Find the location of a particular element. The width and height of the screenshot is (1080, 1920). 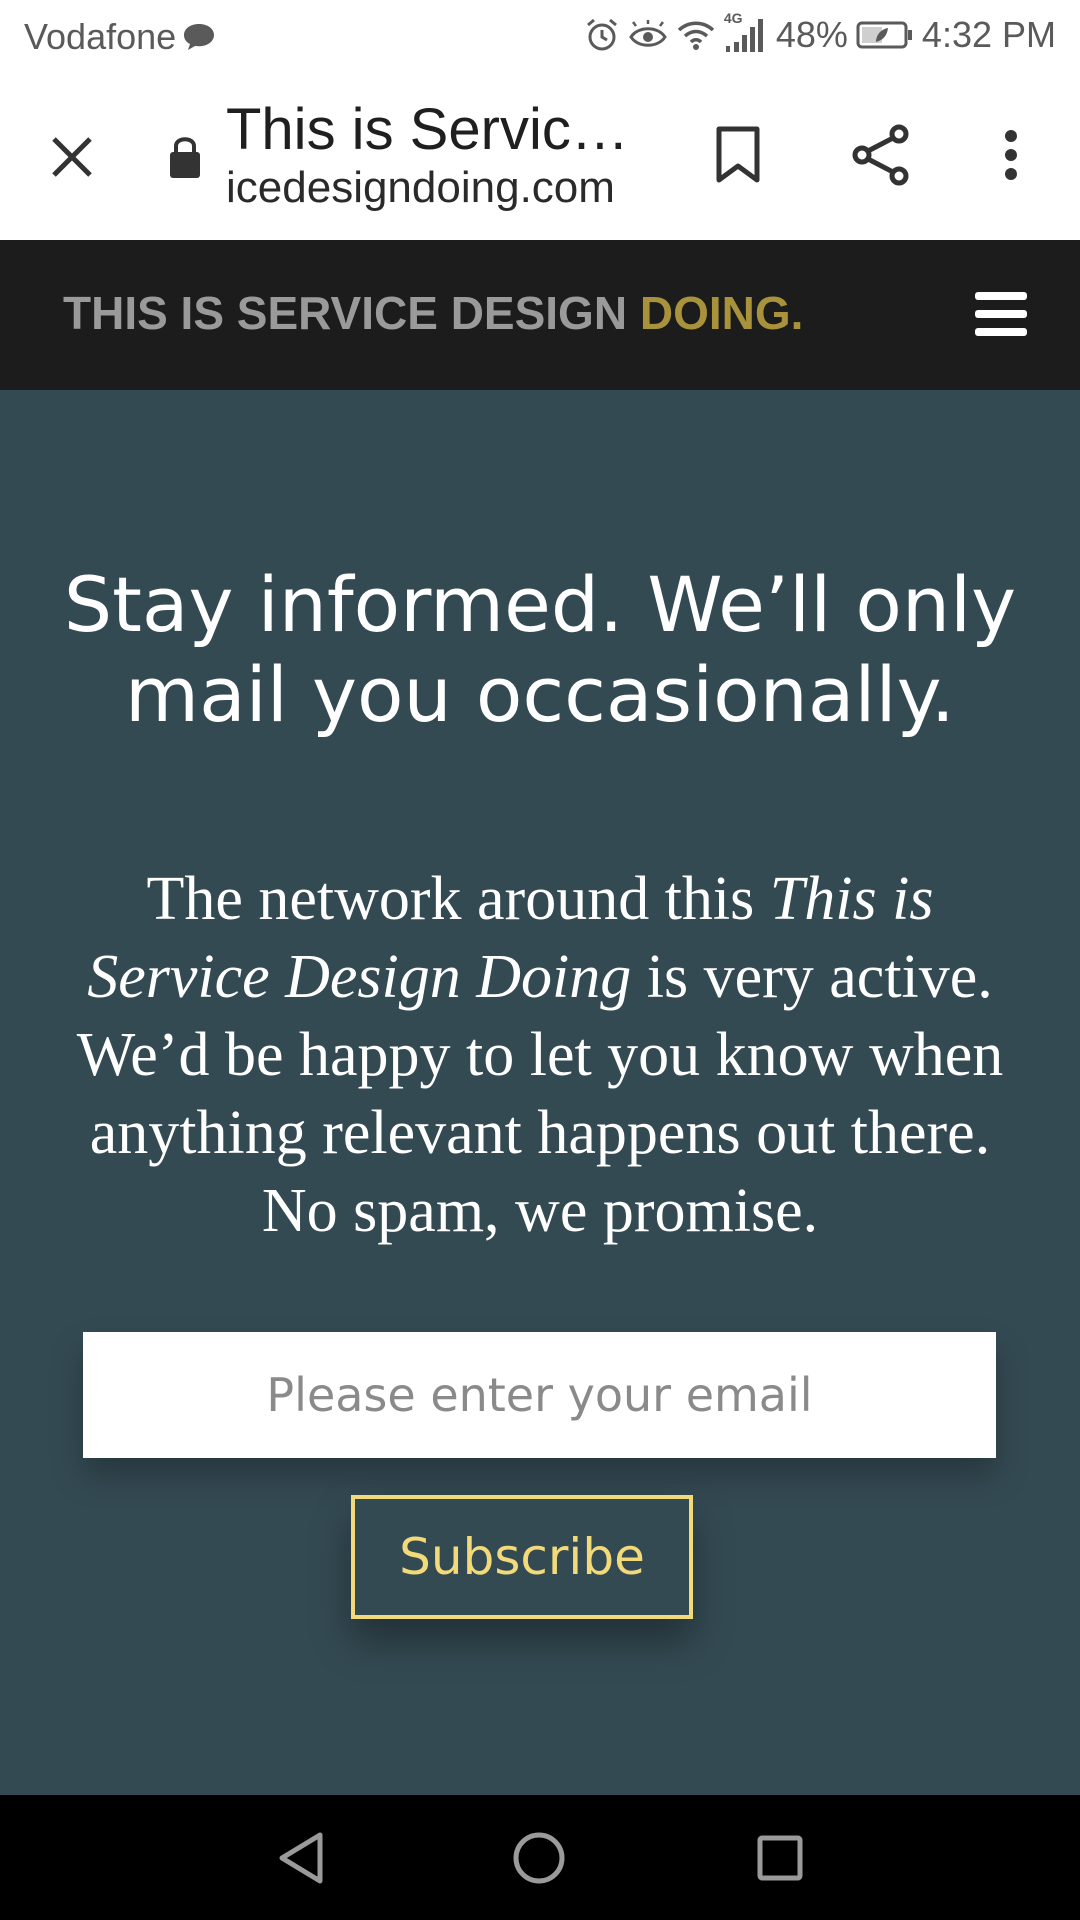

email-input is located at coordinates (539, 1395).